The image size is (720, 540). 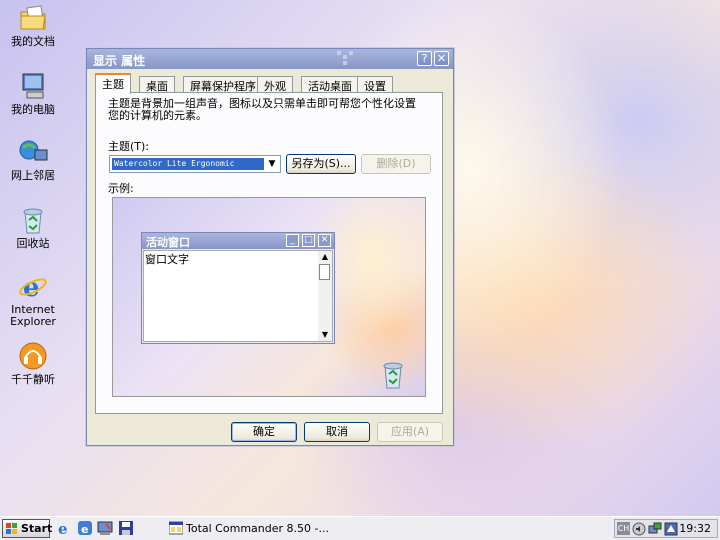 What do you see at coordinates (325, 296) in the screenshot?
I see `preview-scrollbar: ▲ ▼` at bounding box center [325, 296].